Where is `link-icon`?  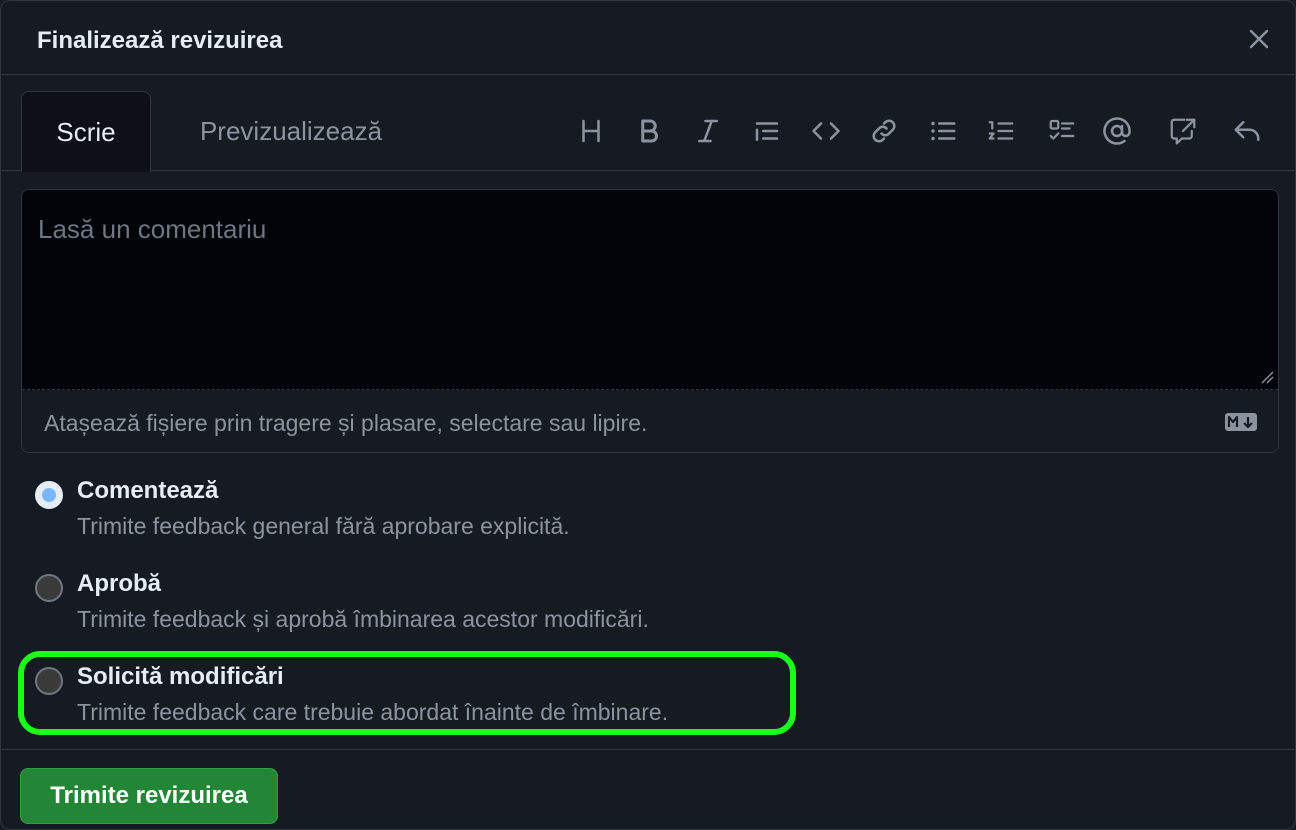
link-icon is located at coordinates (884, 131).